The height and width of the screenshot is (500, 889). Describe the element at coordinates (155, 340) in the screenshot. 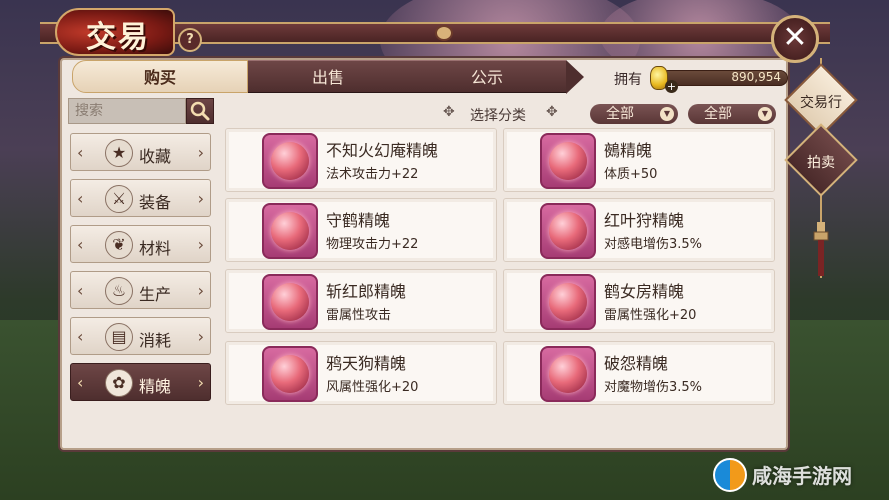

I see `category-label: 消耗` at that location.